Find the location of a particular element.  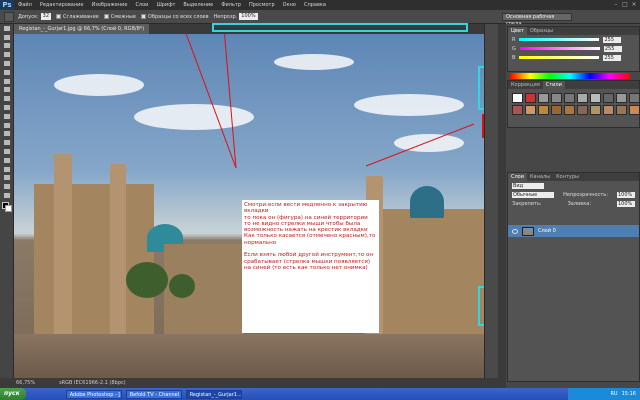

sample-all-option: Образцы со всех слоев is located at coordinates (174, 16).